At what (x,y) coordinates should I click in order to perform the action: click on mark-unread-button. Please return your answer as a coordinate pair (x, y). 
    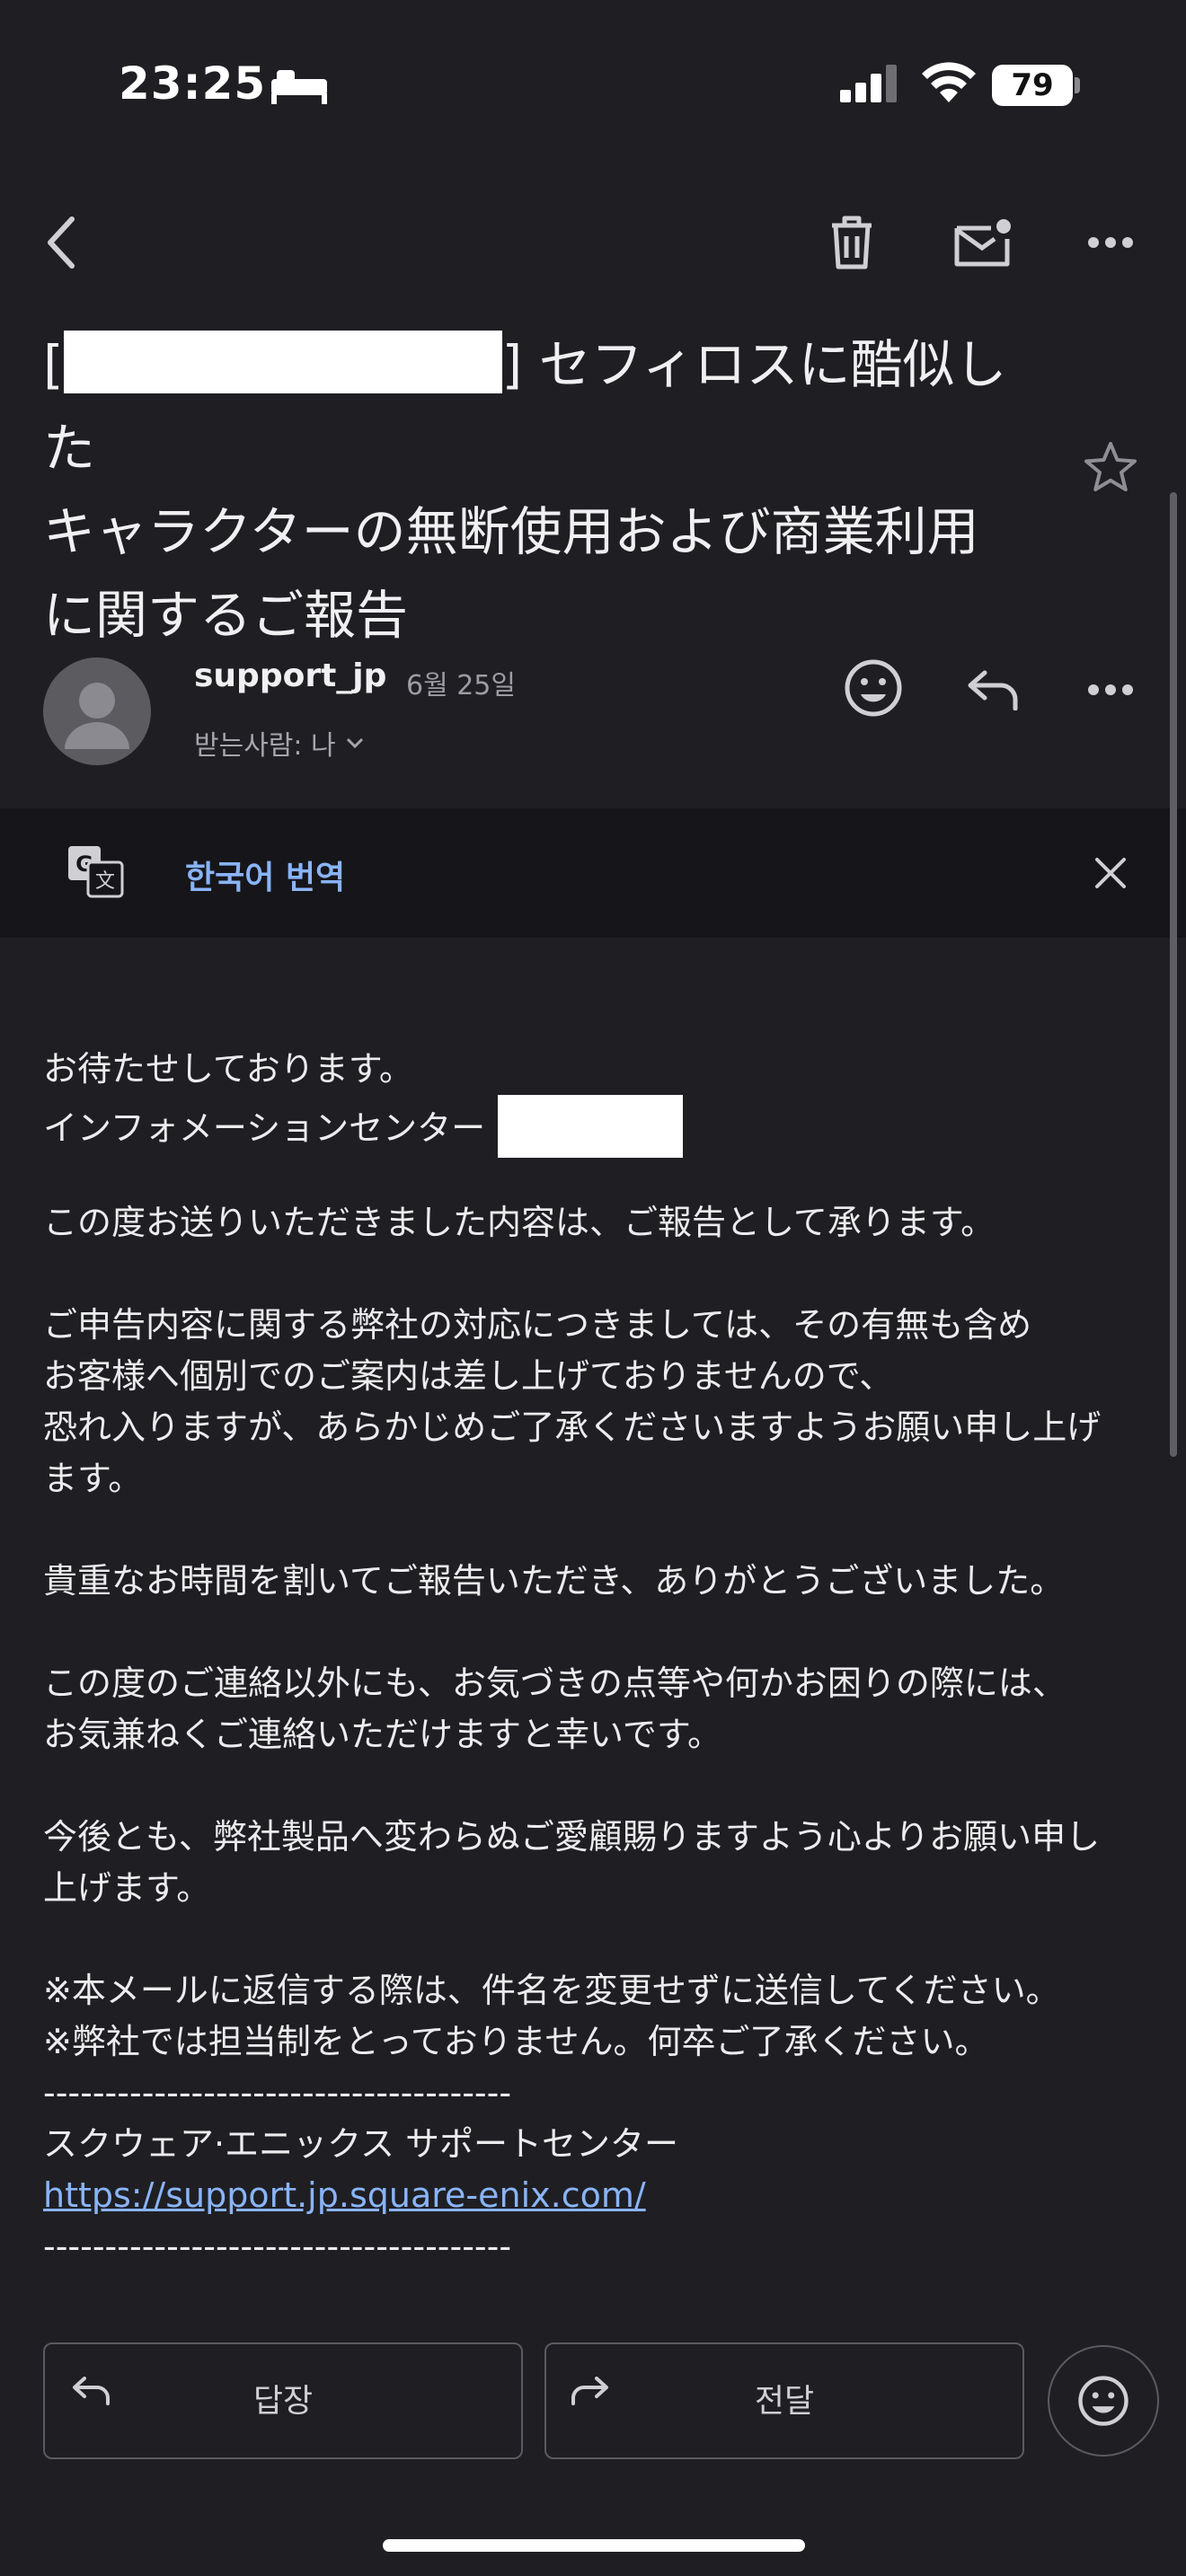
    Looking at the image, I should click on (983, 242).